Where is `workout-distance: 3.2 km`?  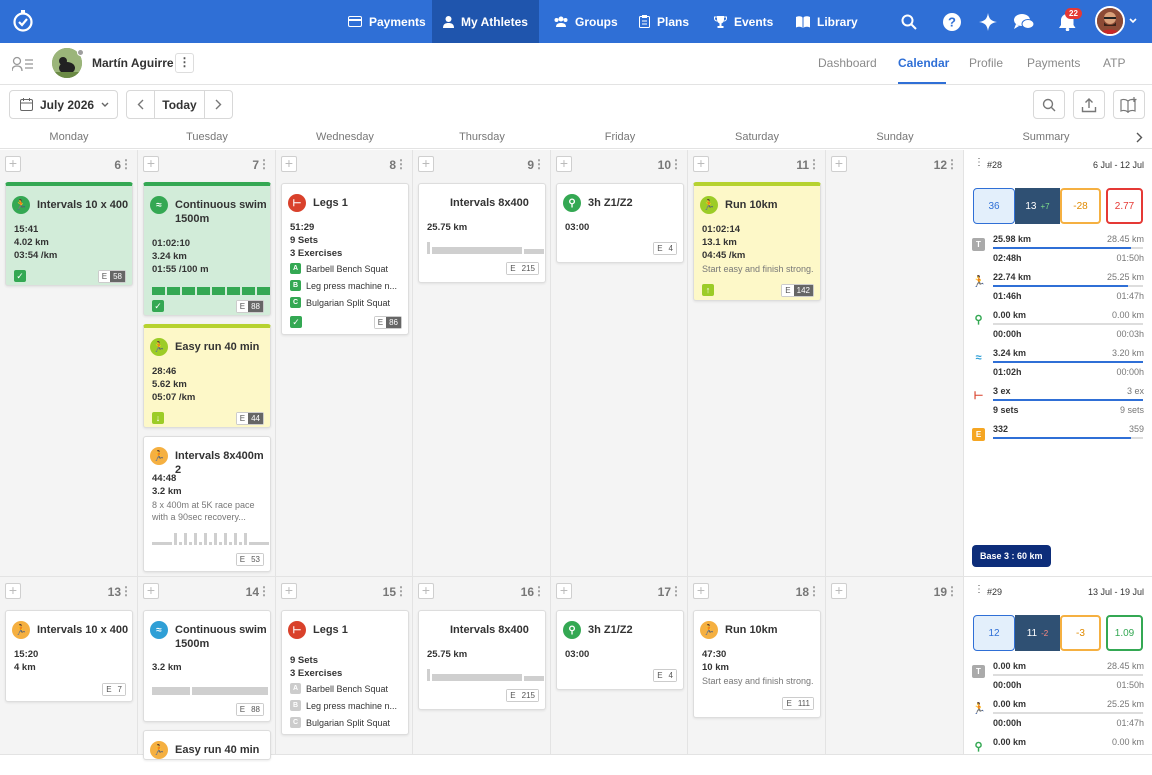
workout-distance: 3.2 km is located at coordinates (167, 667).